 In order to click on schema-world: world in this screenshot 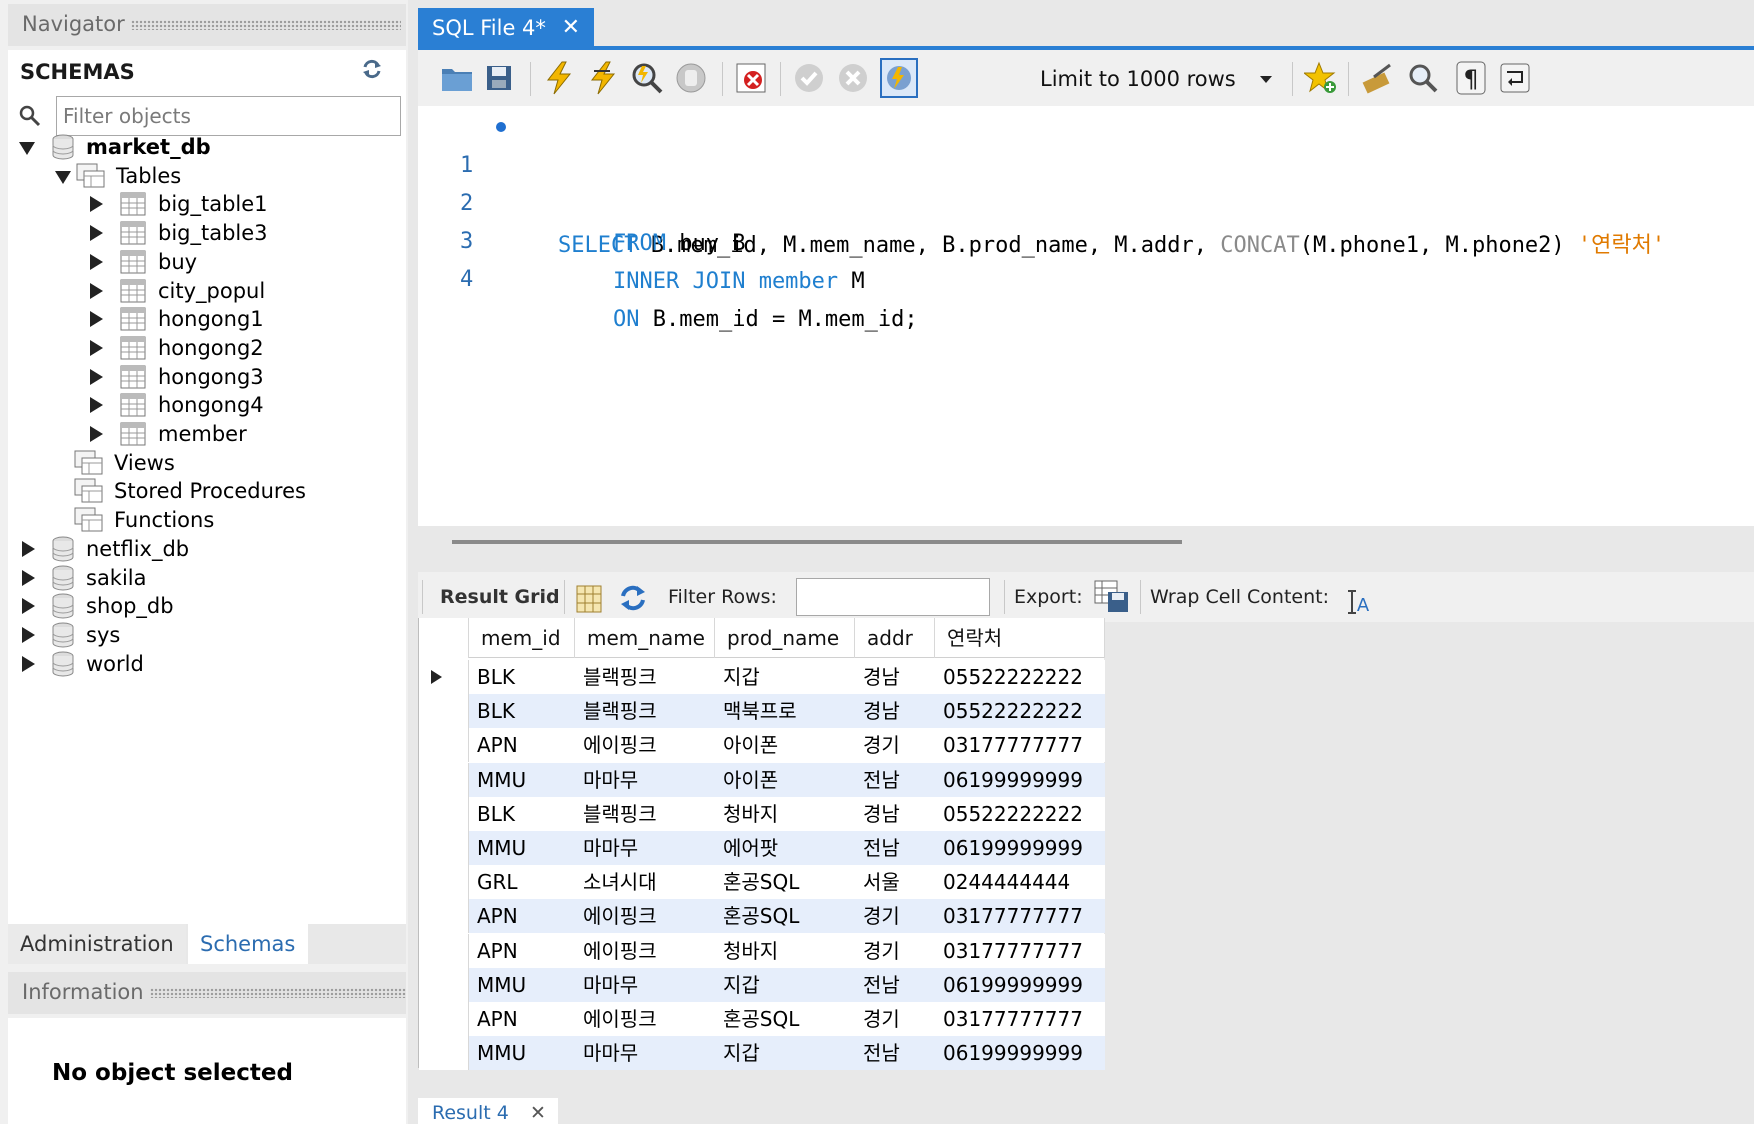, I will do `click(81, 664)`.